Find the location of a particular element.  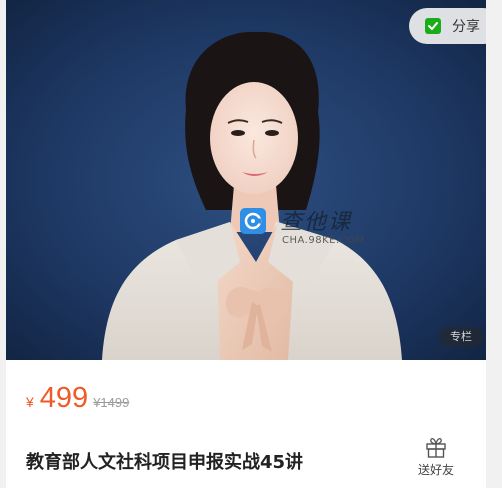

watermark: 查他课 CHA.98KE.COM is located at coordinates (310, 228).